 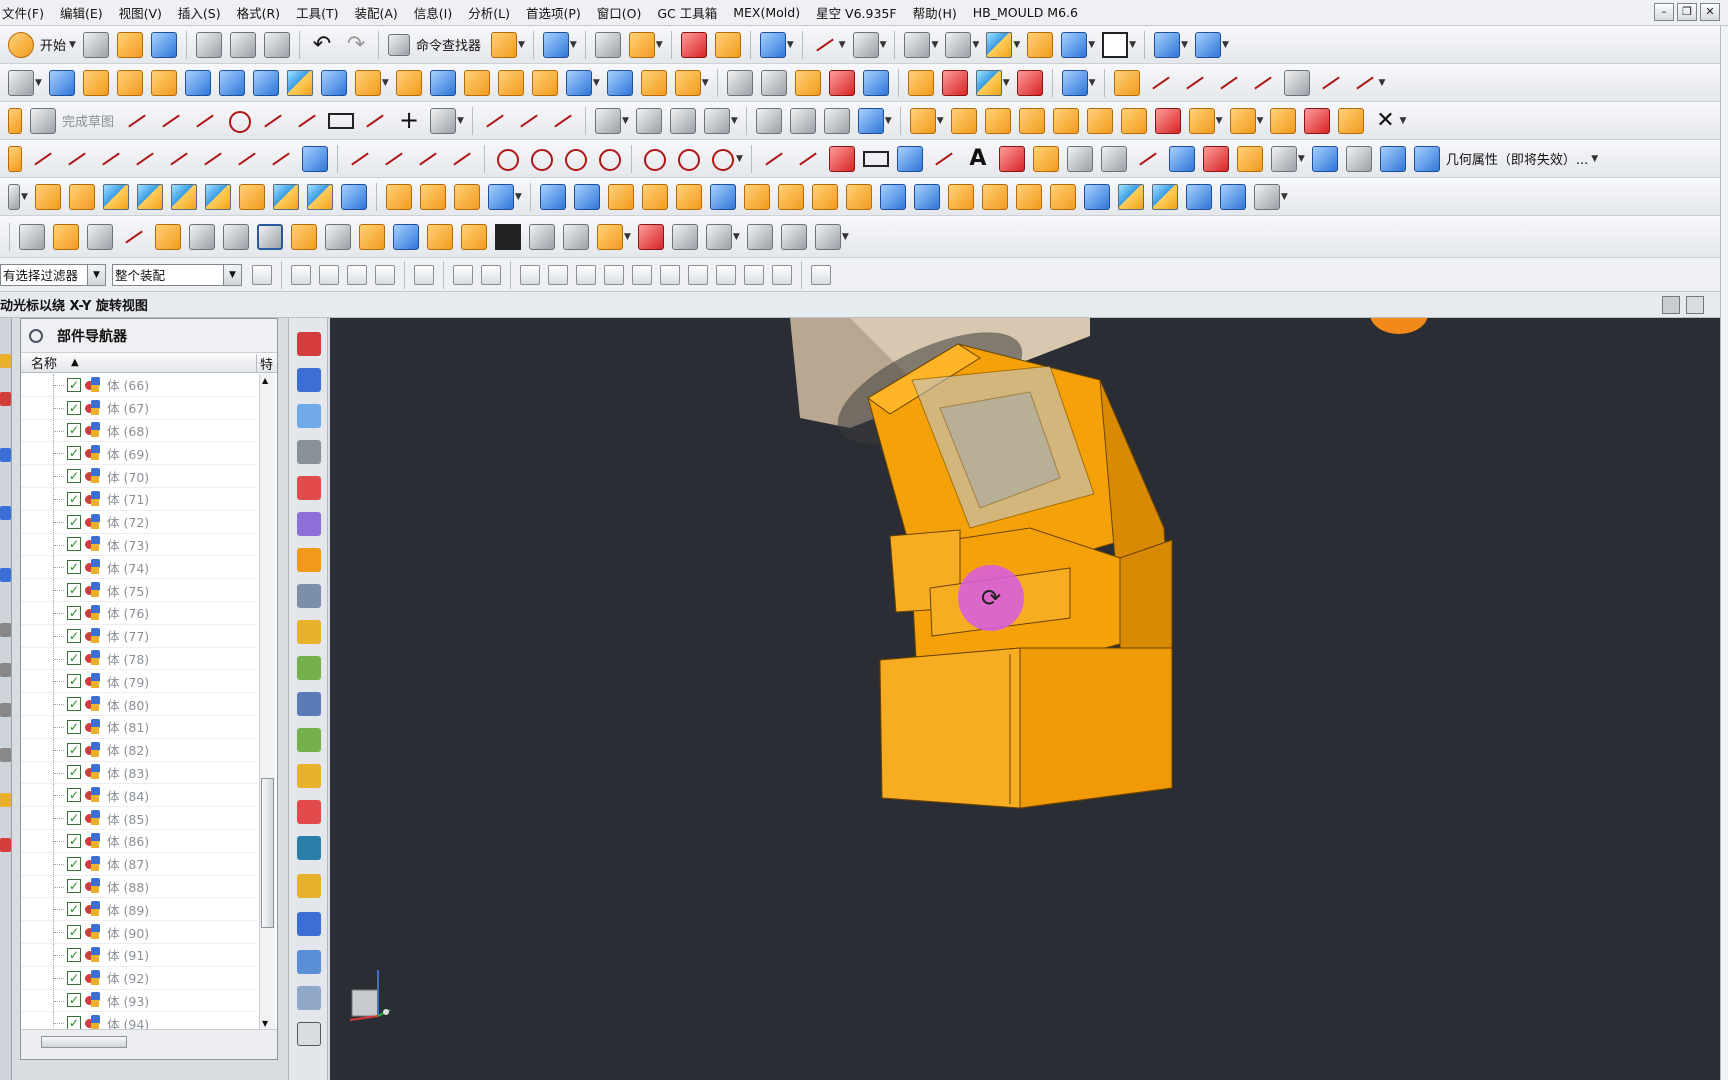 I want to click on curve-length-icon, so click(x=1229, y=83).